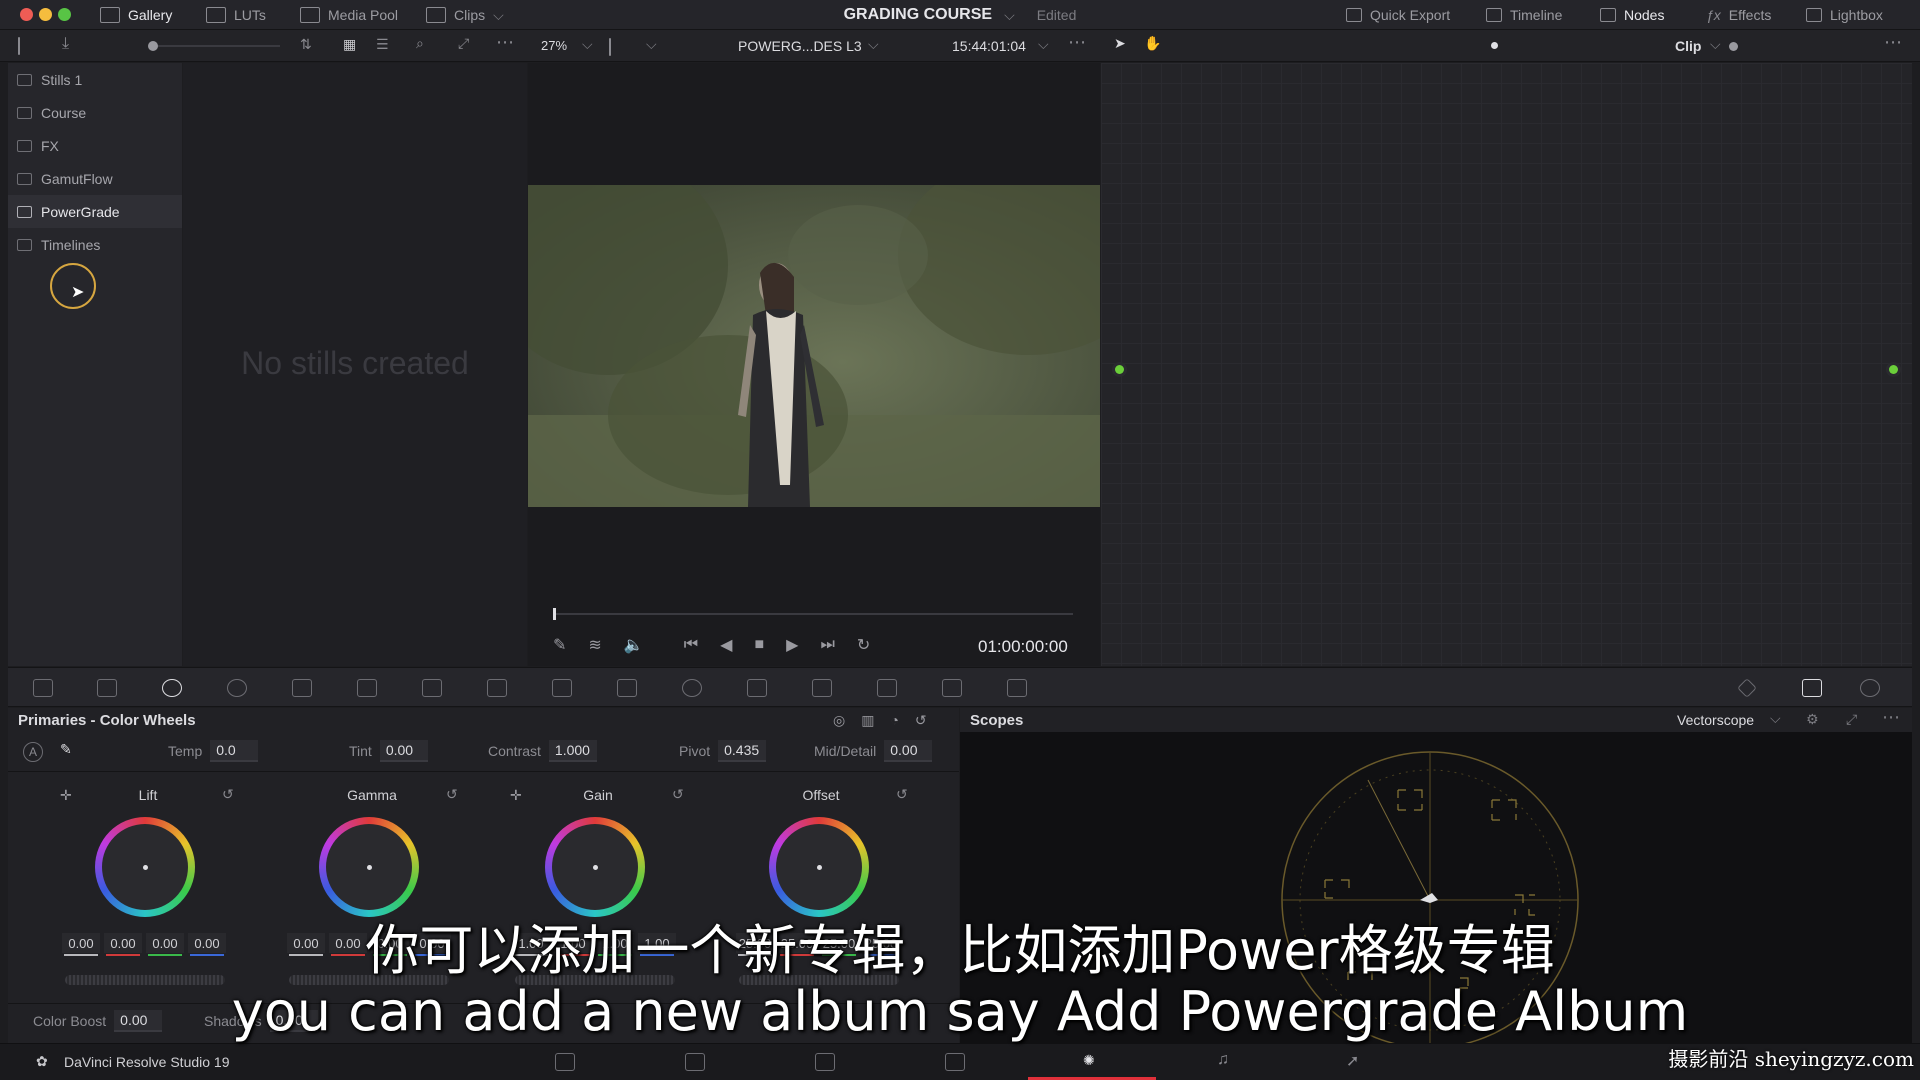  What do you see at coordinates (825, 1062) in the screenshot?
I see `edit-page-icon` at bounding box center [825, 1062].